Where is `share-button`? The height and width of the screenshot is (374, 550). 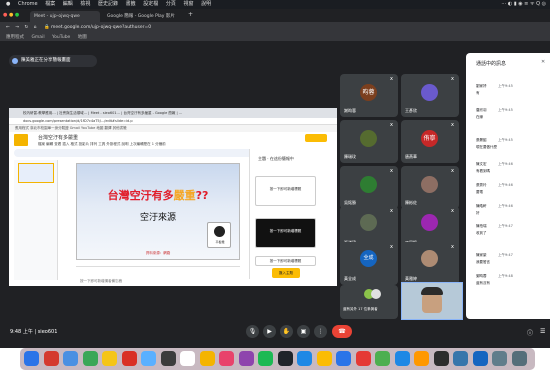 share-button is located at coordinates (316, 138).